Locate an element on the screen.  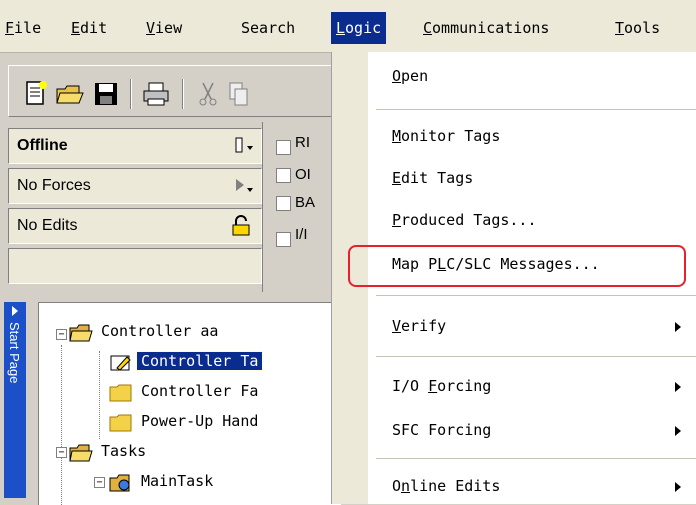
cut-icon is located at coordinates (208, 94).